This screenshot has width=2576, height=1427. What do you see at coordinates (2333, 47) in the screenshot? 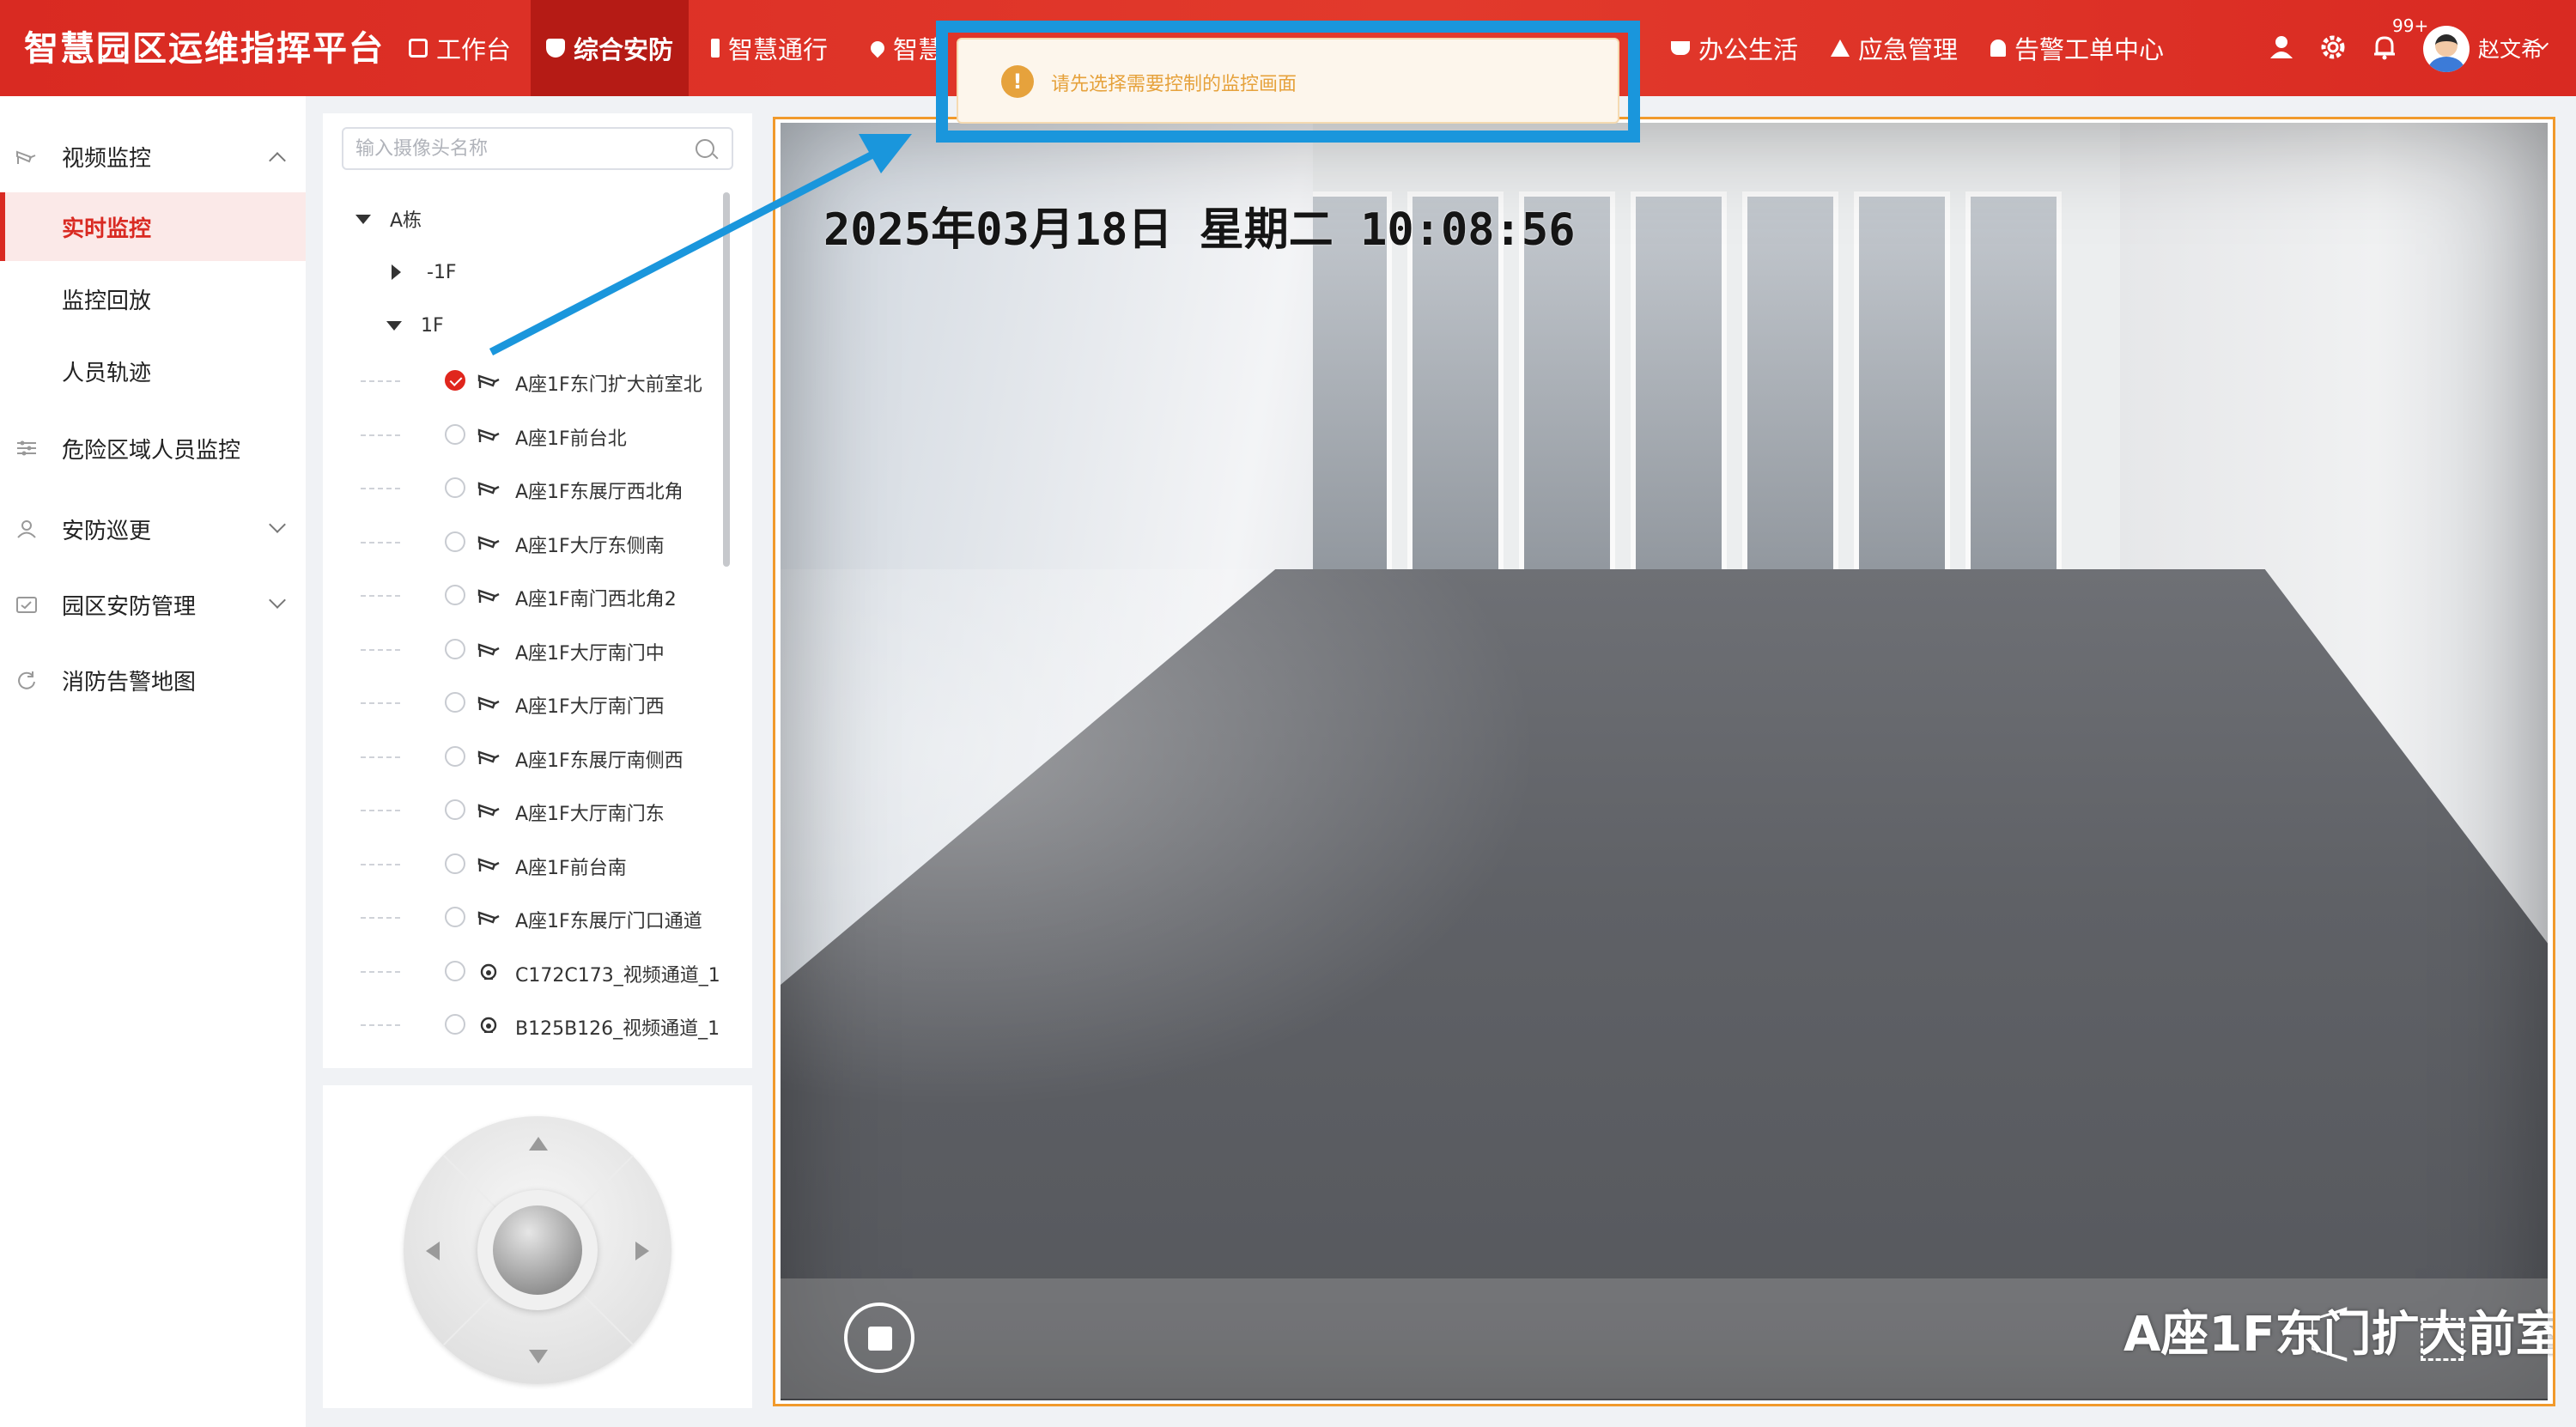
I see `gear-icon` at bounding box center [2333, 47].